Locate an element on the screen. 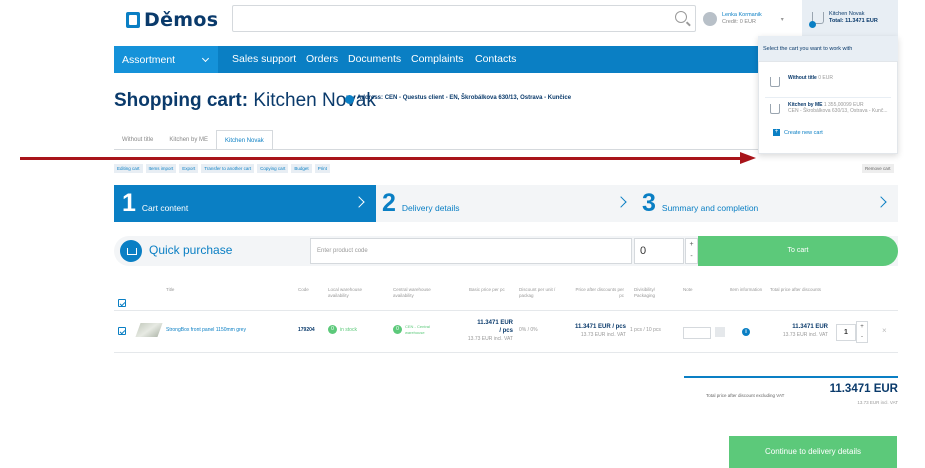  col-basic-price: Basic price per pc is located at coordinates (487, 289).